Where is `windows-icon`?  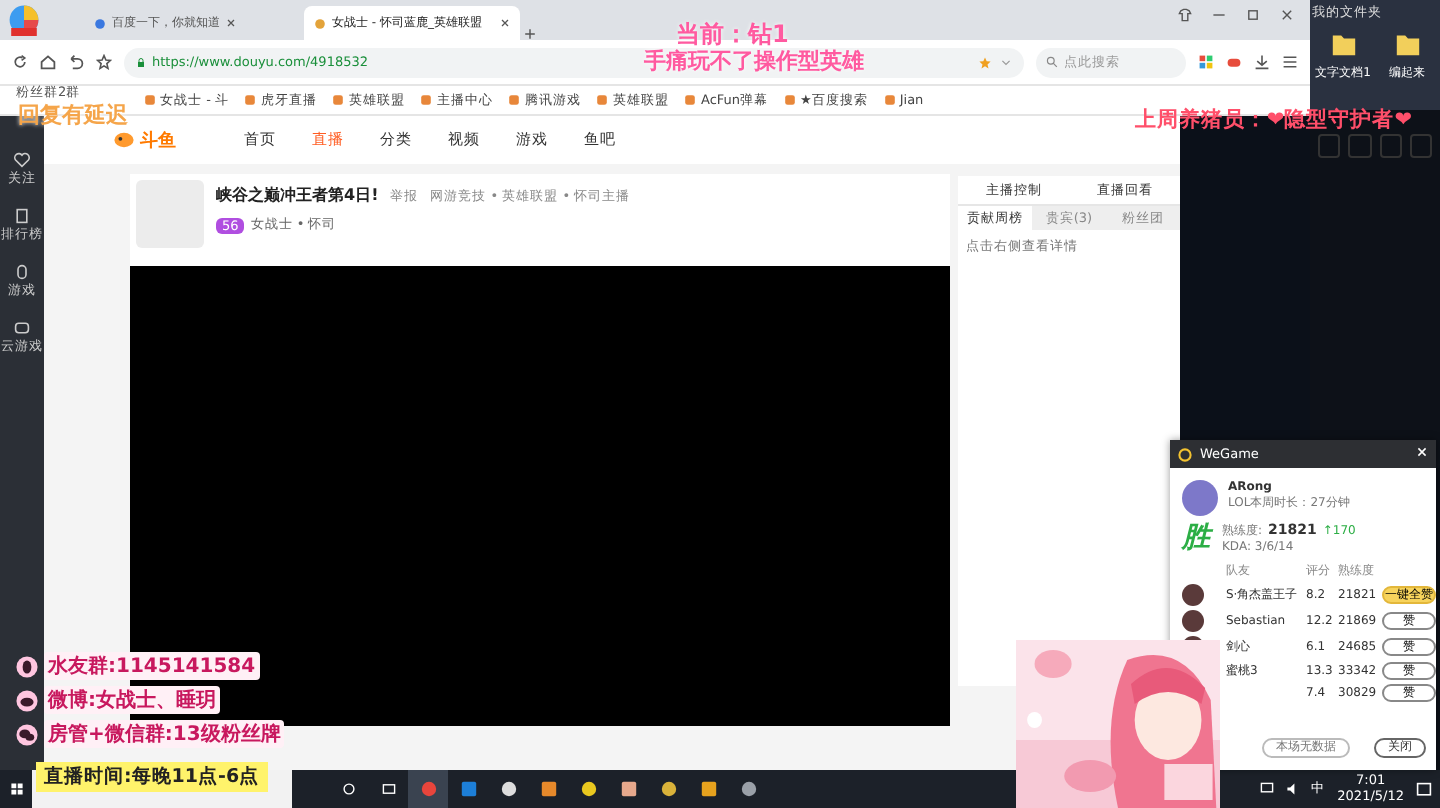
windows-icon is located at coordinates (16, 789).